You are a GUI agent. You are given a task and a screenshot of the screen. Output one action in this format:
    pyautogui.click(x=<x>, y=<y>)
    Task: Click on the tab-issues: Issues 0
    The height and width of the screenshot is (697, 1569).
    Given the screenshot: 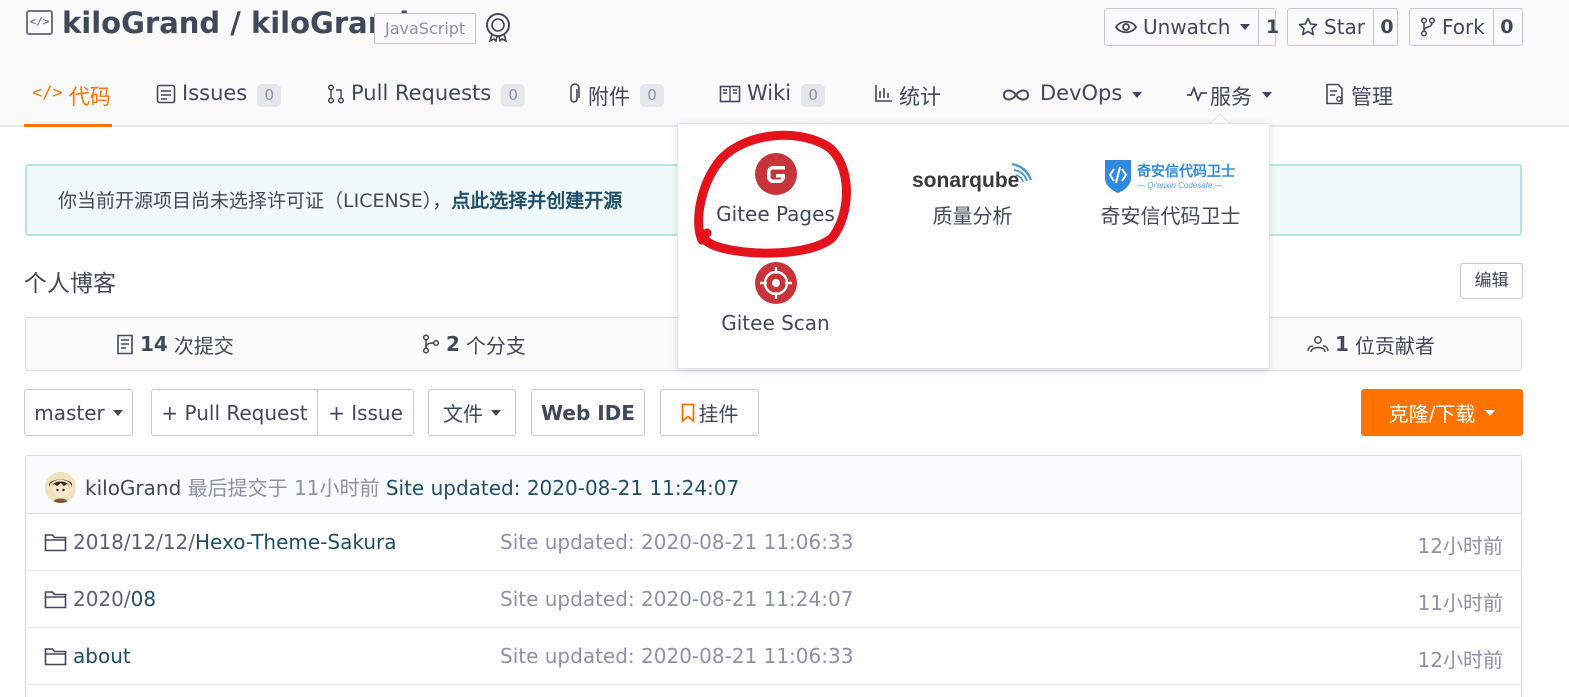 What is the action you would take?
    pyautogui.click(x=219, y=98)
    